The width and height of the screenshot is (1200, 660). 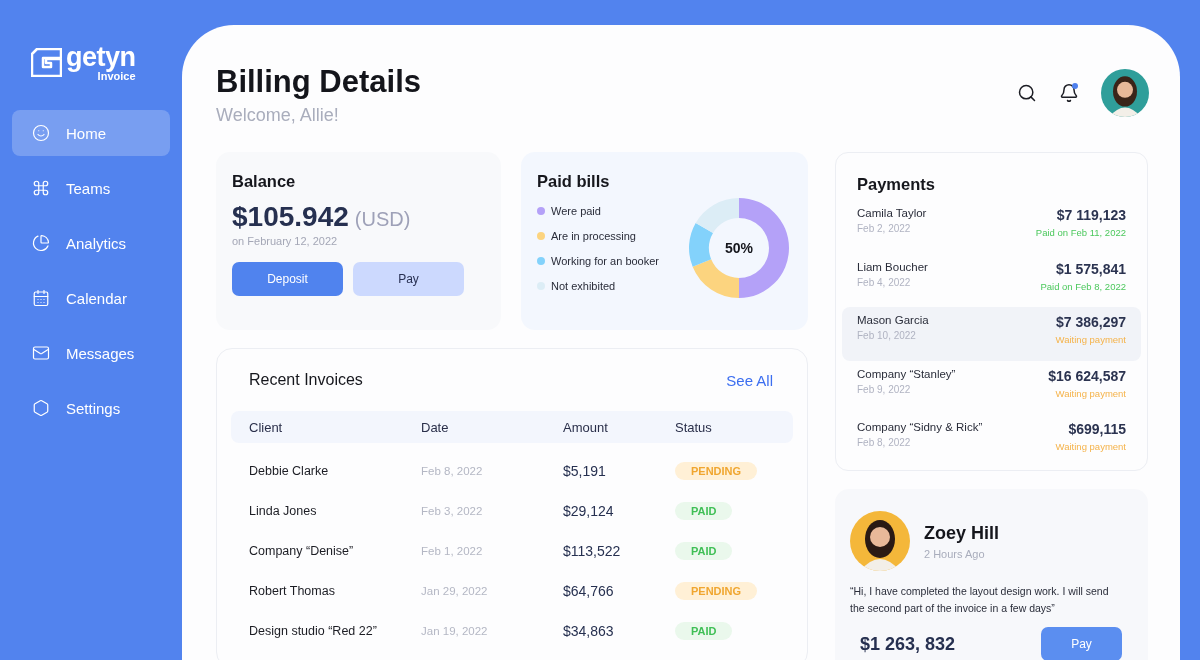 I want to click on sender-name: Zoey Hill, so click(x=961, y=533).